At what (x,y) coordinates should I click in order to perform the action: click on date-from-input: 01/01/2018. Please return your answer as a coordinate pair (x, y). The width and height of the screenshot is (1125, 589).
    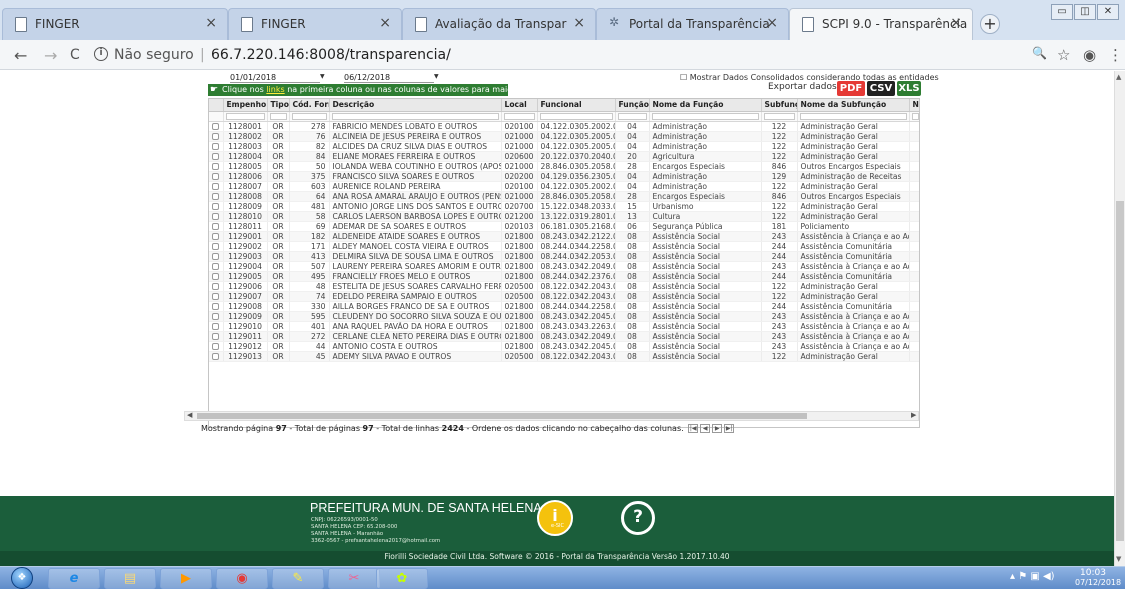
    Looking at the image, I should click on (275, 78).